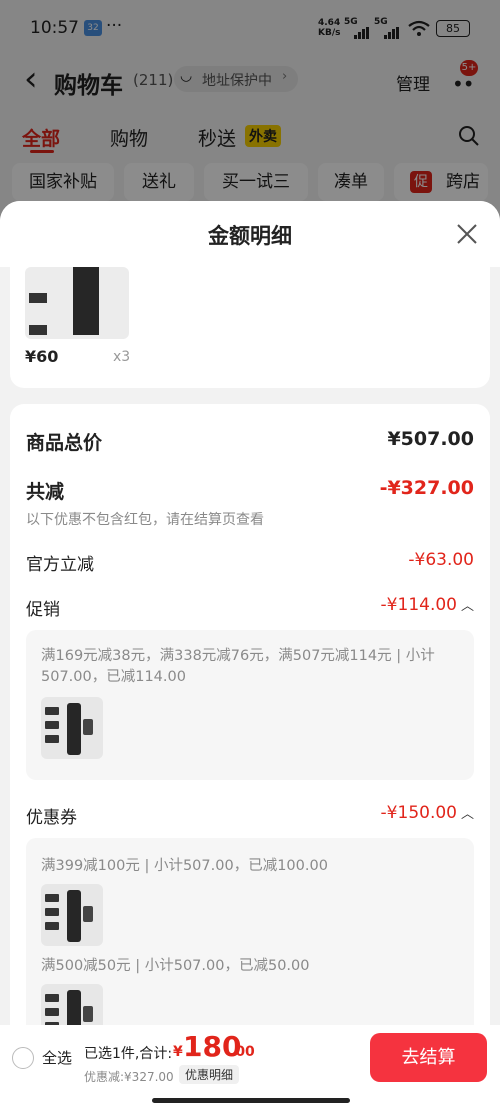  I want to click on checkout-button: 去结算, so click(428, 1057).